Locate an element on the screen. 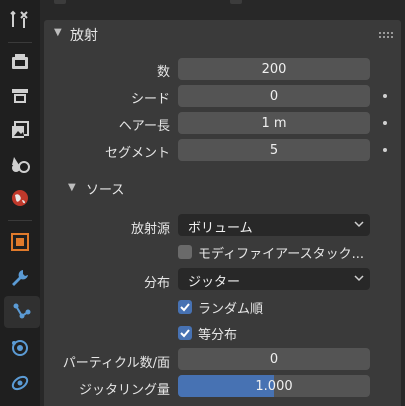  jitter-amount-label: ジッタリング量 is located at coordinates (124, 390).